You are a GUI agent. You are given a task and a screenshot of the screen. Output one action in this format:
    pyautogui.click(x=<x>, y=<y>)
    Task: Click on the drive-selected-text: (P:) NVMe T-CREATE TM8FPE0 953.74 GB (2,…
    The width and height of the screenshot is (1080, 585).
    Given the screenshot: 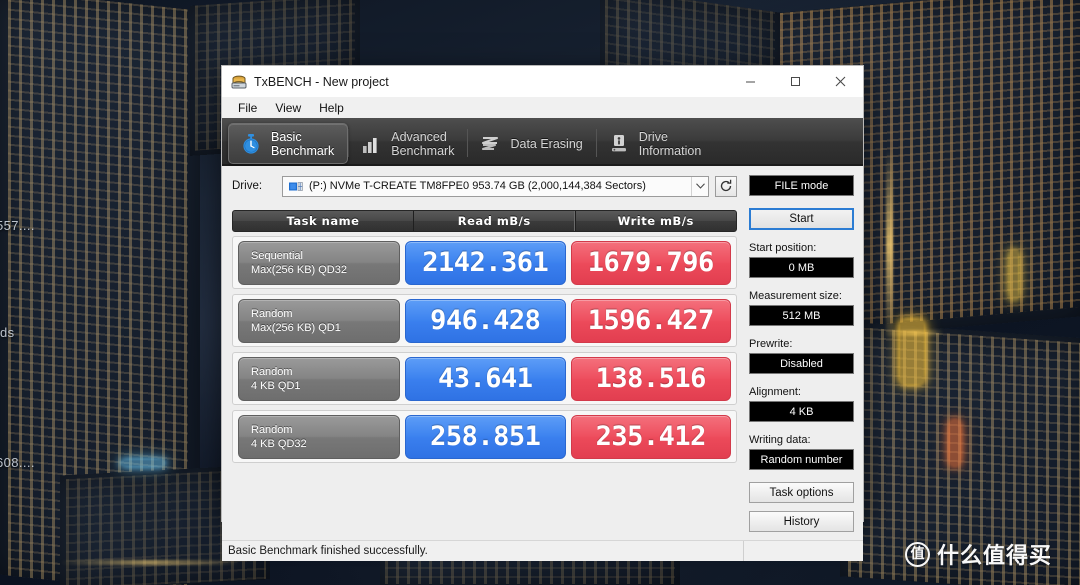 What is the action you would take?
    pyautogui.click(x=477, y=186)
    